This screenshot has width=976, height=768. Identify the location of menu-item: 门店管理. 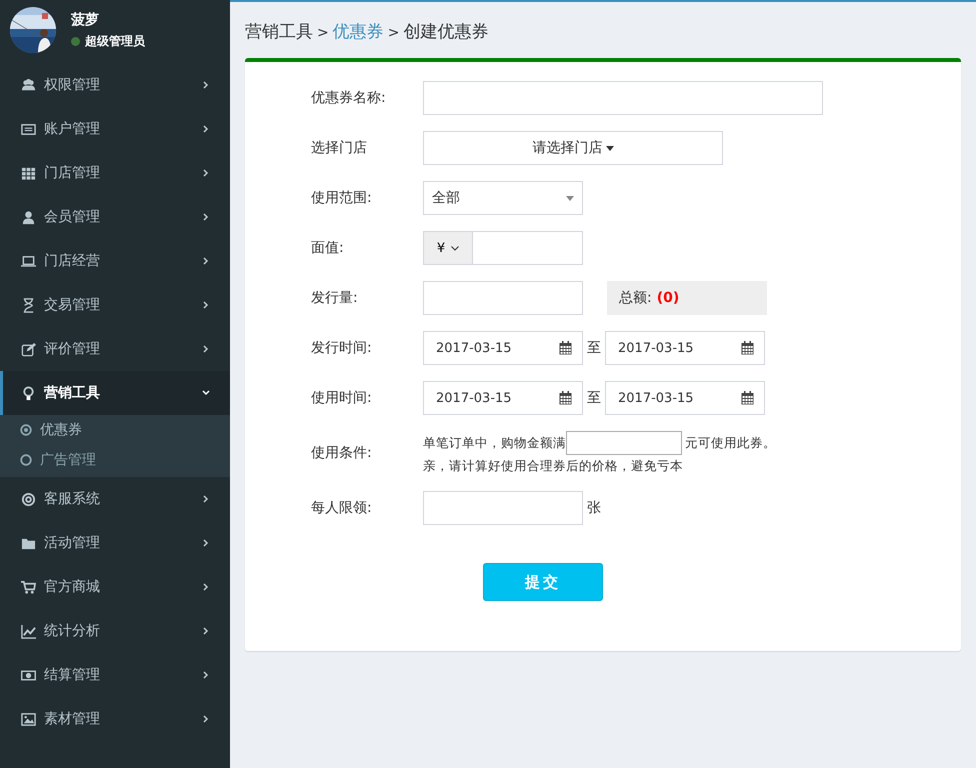
(115, 173).